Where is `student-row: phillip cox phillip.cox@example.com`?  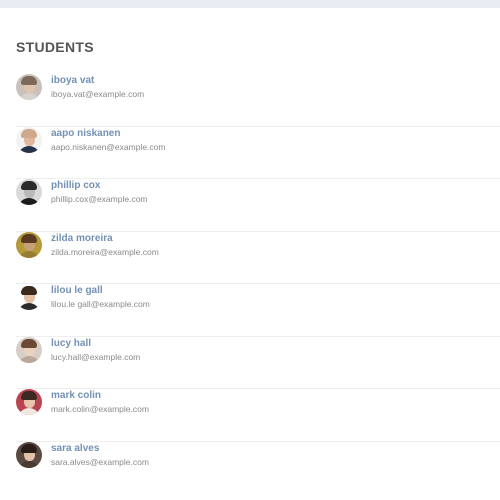
student-row: phillip cox phillip.cox@example.com is located at coordinates (258, 205).